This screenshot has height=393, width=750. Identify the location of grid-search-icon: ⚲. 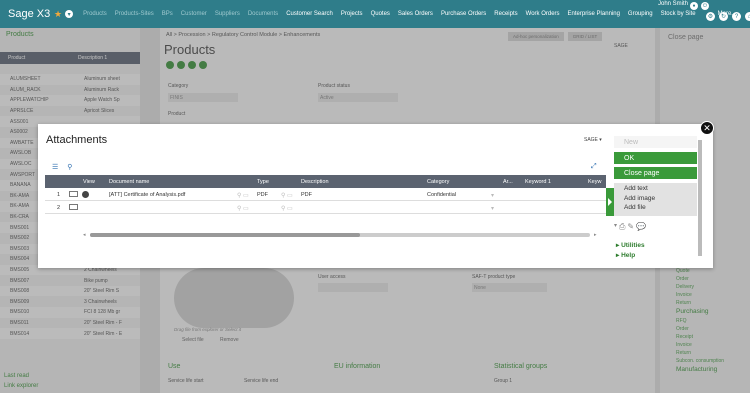
(69, 167).